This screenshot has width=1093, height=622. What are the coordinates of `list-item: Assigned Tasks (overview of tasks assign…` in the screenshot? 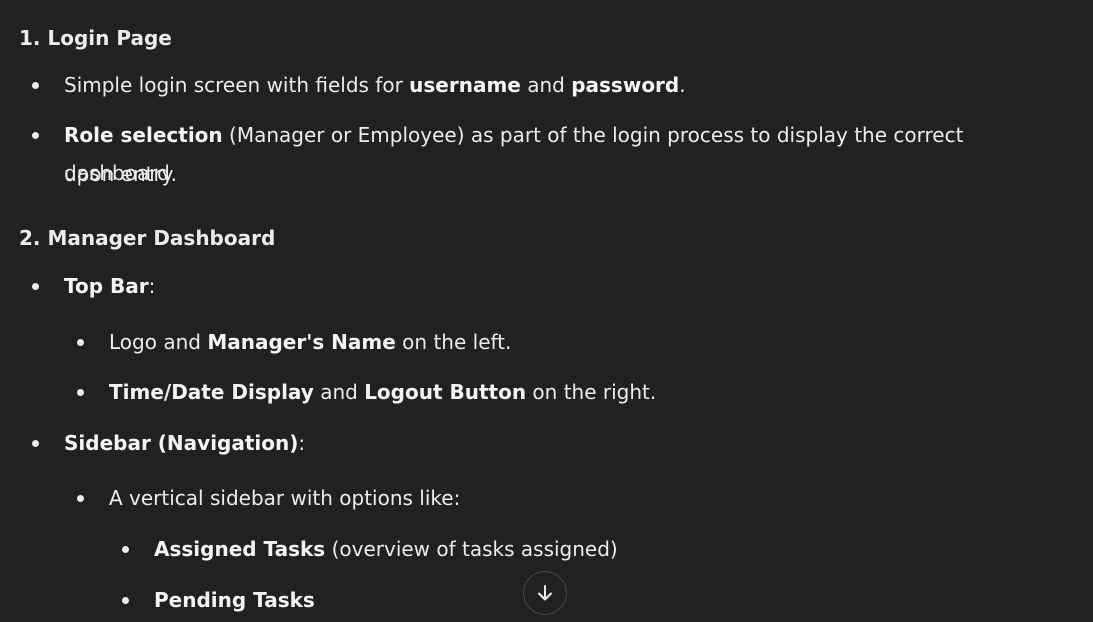 It's located at (386, 549).